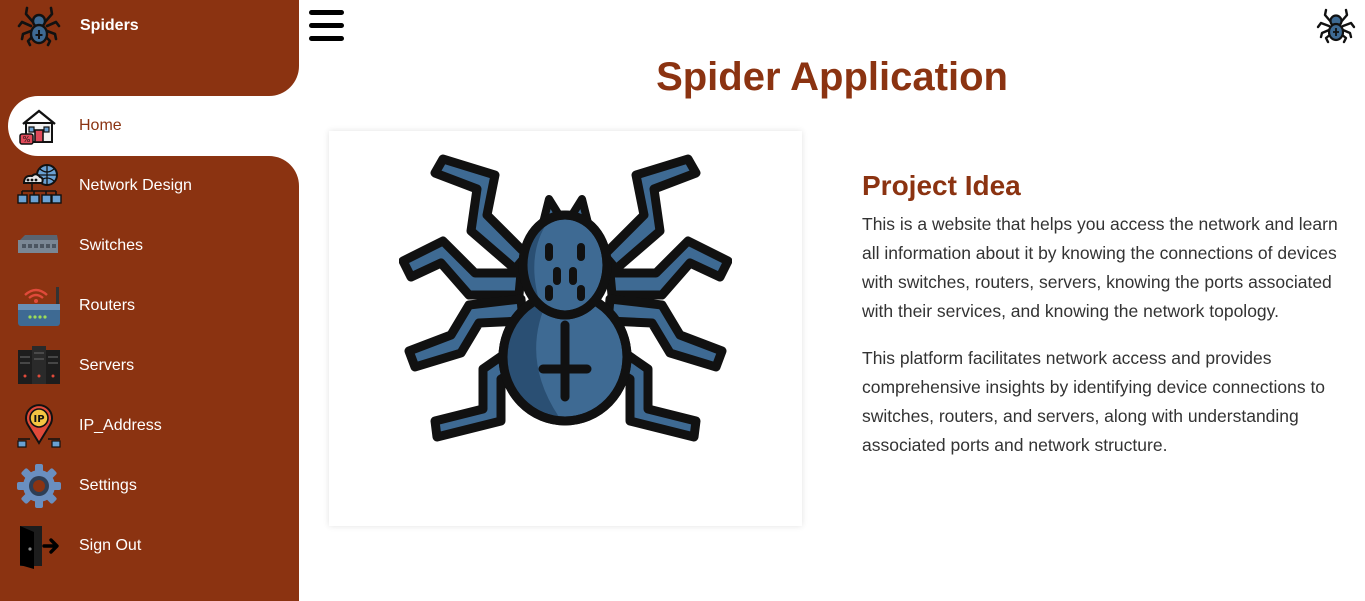  Describe the element at coordinates (109, 25) in the screenshot. I see `brand-name: Spiders` at that location.